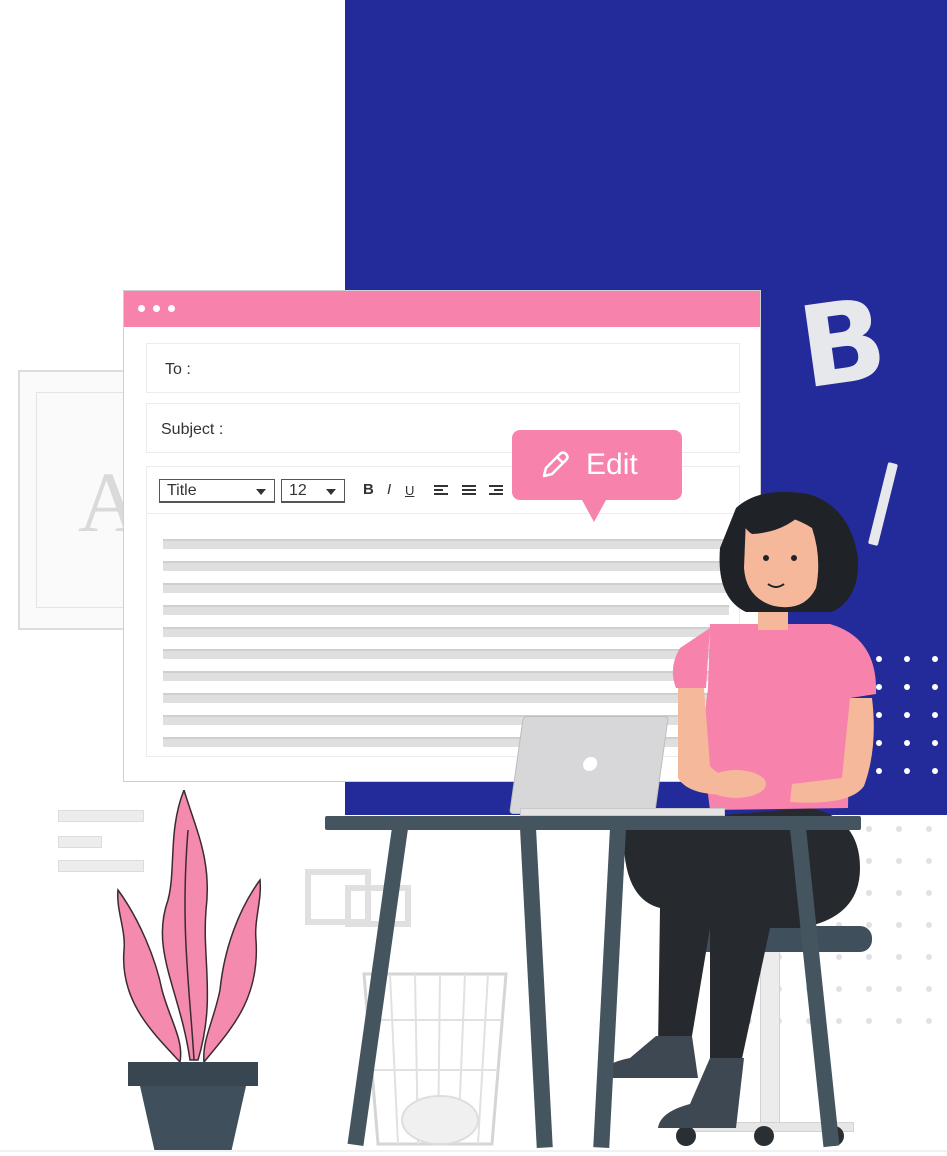  I want to click on window-title-bar, so click(442, 309).